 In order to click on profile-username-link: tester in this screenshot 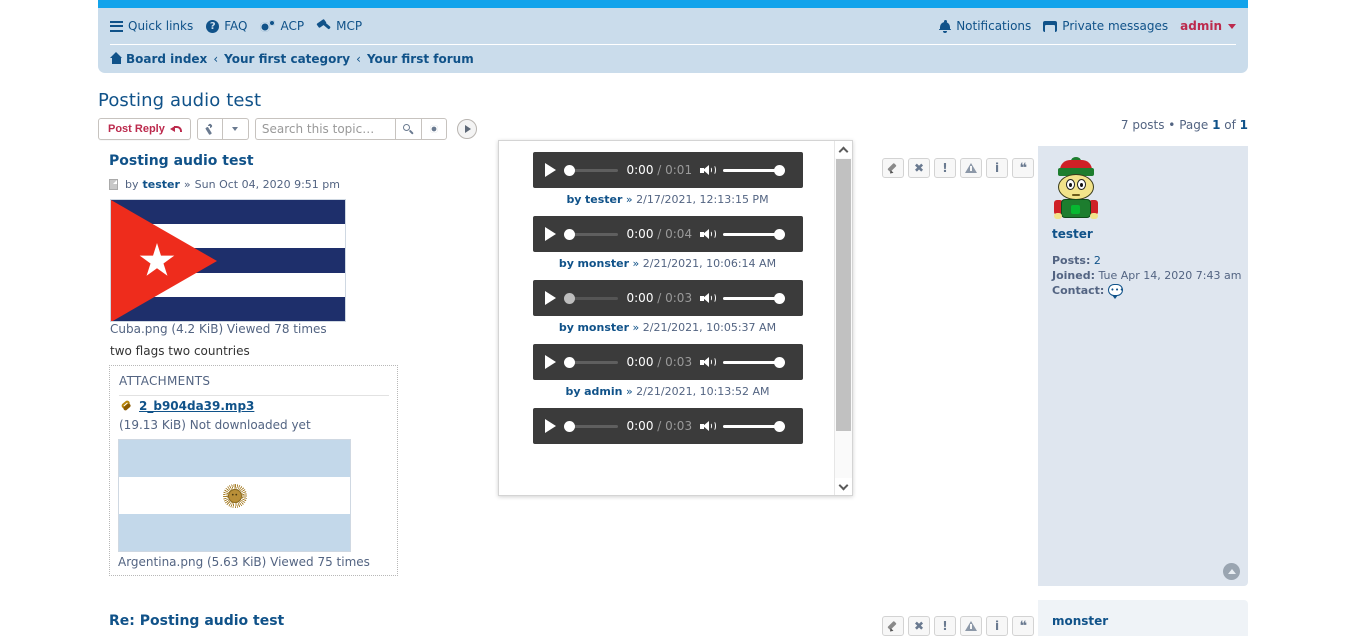, I will do `click(1072, 234)`.